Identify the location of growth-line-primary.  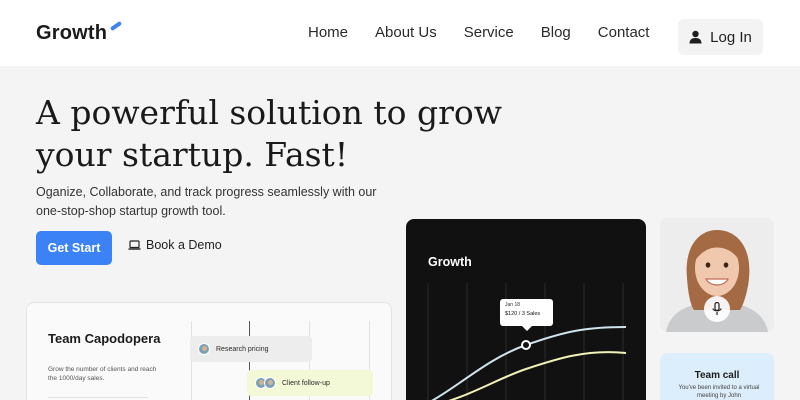
(529, 363).